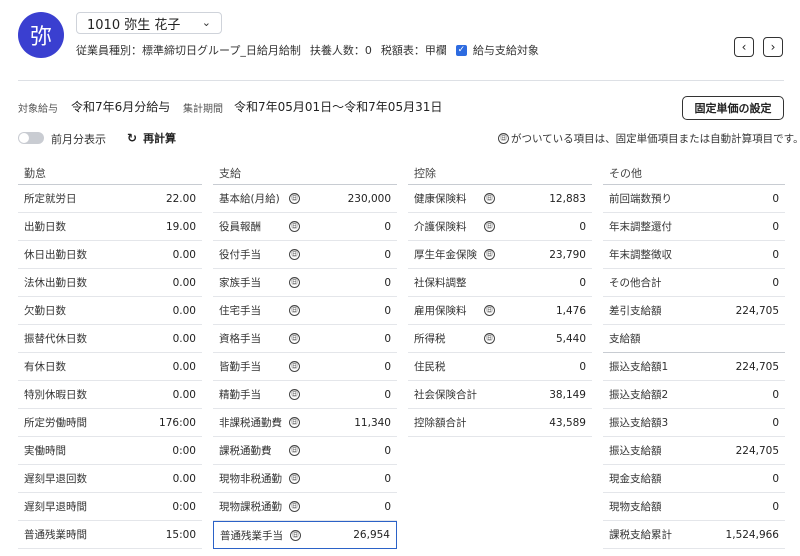  I want to click on attendance-row: 法休出勤日数 0.00, so click(110, 283).